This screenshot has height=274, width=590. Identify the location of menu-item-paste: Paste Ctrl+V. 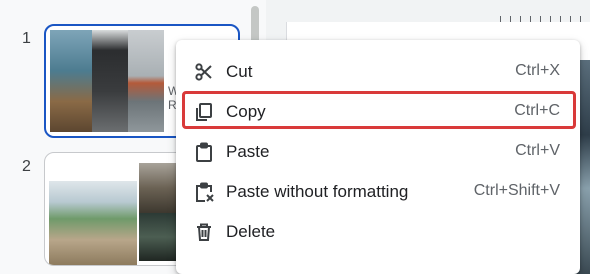
(378, 151).